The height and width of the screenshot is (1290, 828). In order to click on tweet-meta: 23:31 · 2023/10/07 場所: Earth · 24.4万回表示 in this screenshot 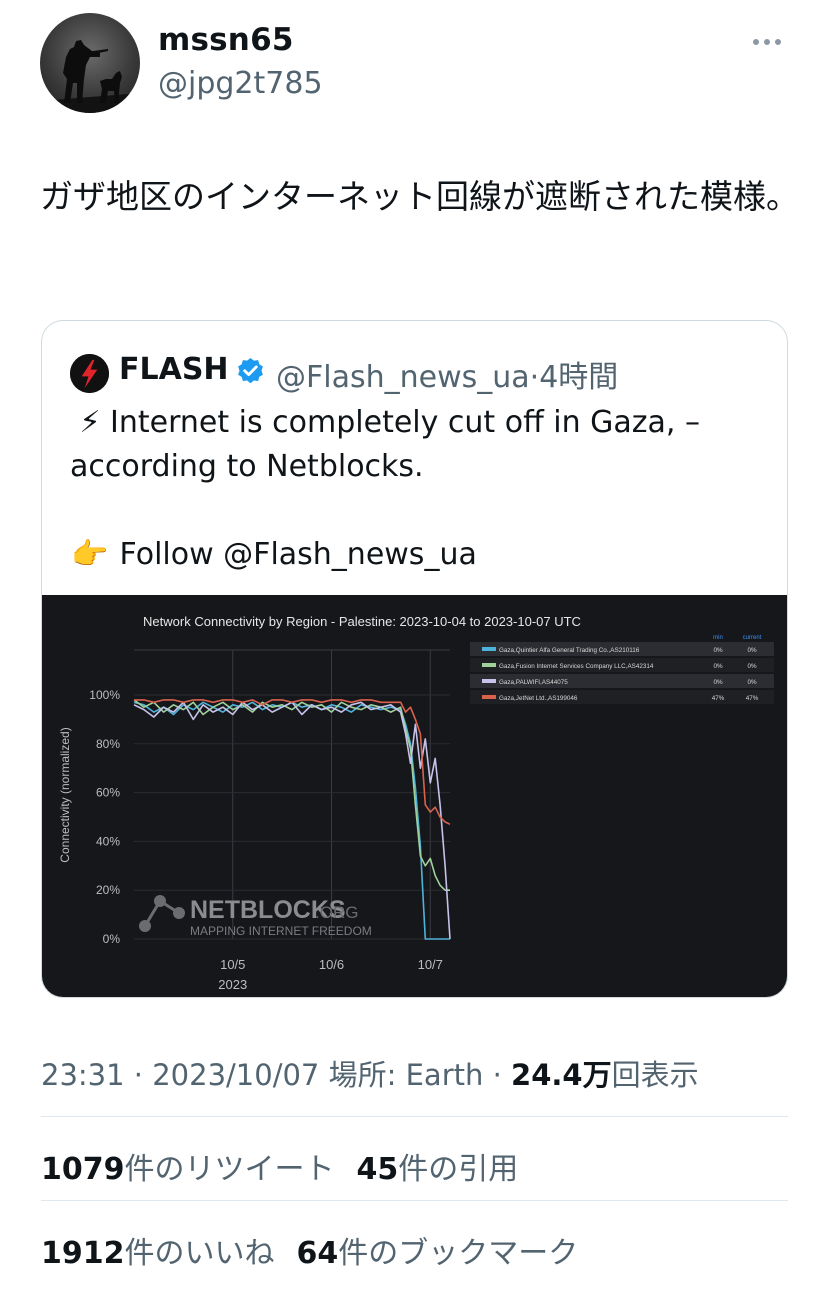, I will do `click(370, 1073)`.